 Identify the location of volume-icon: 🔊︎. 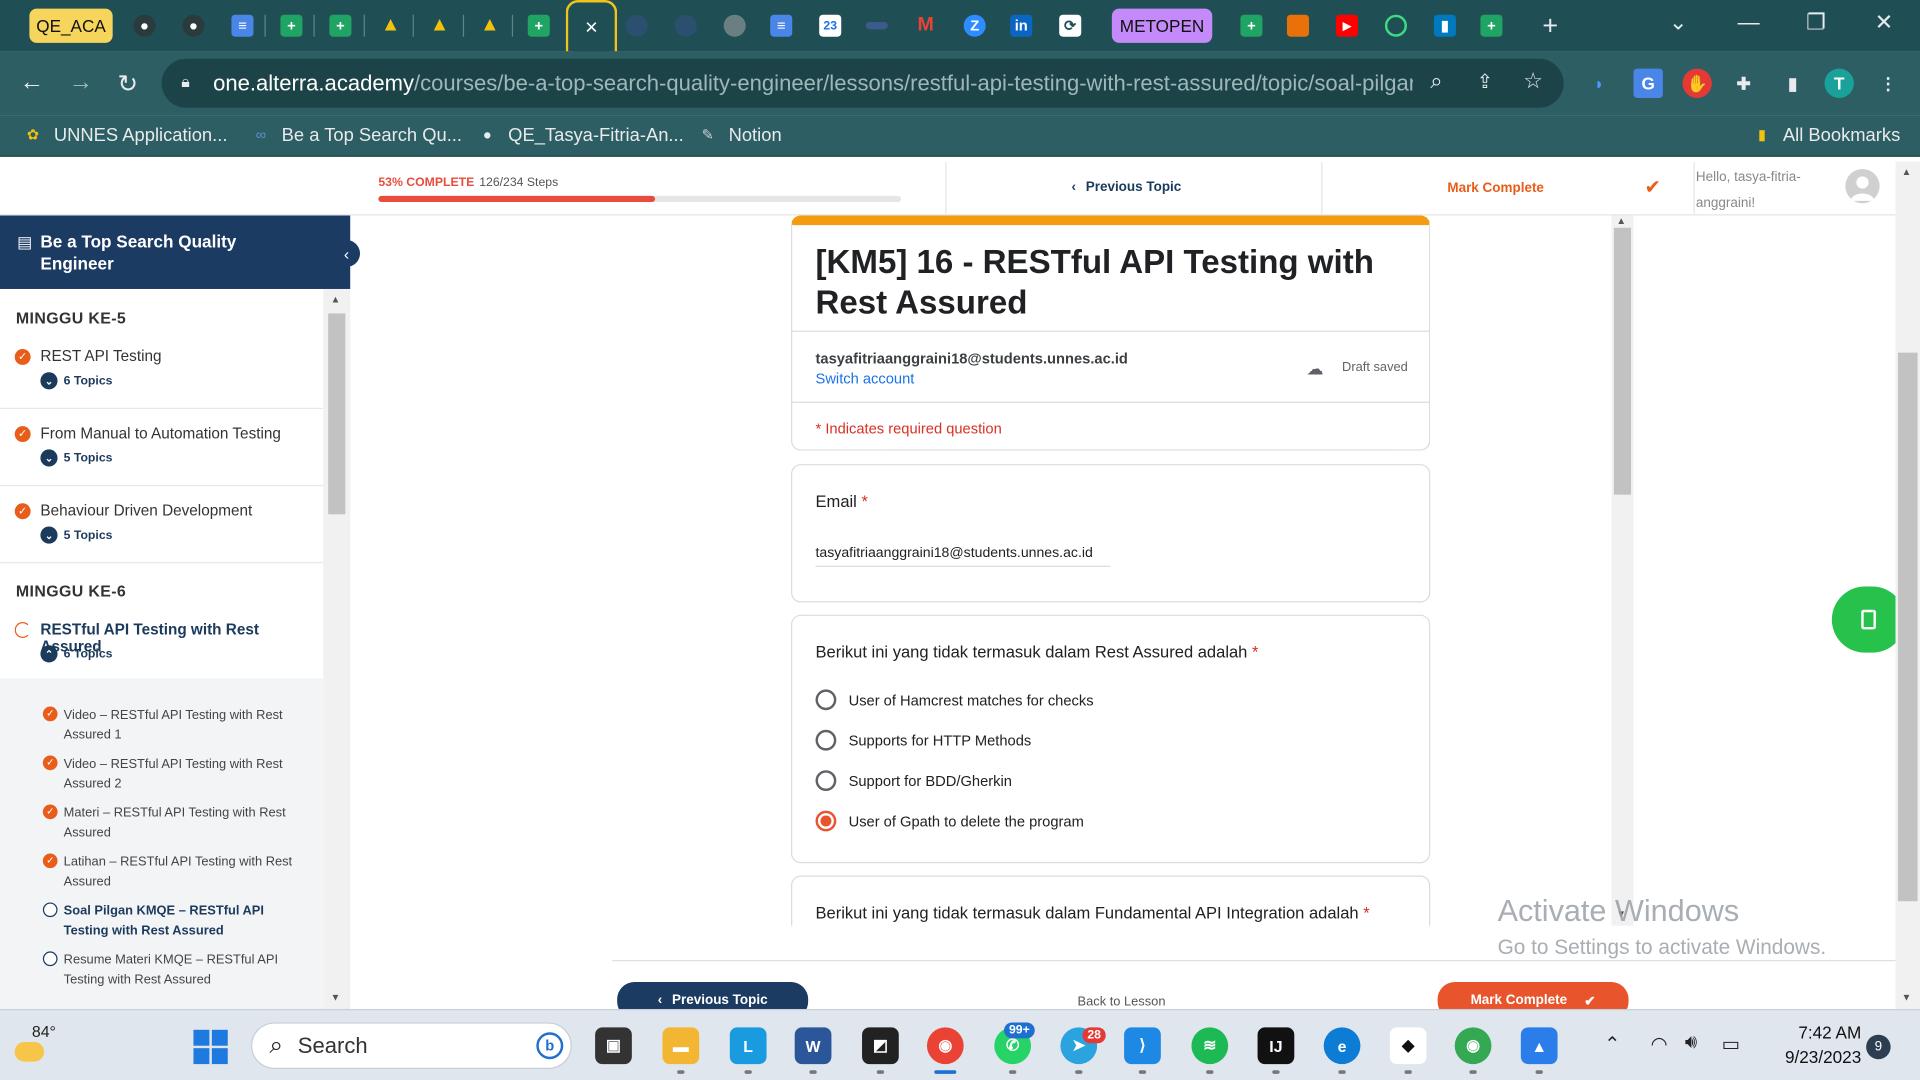
(1691, 1043).